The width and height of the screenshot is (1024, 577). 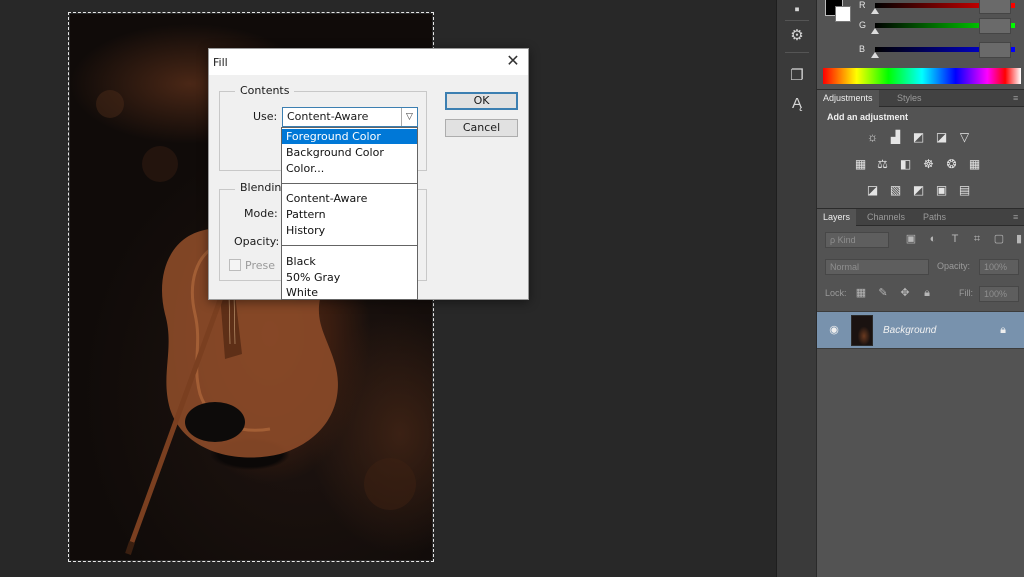 What do you see at coordinates (834, 330) in the screenshot?
I see `visibility-eye-icon: ◉` at bounding box center [834, 330].